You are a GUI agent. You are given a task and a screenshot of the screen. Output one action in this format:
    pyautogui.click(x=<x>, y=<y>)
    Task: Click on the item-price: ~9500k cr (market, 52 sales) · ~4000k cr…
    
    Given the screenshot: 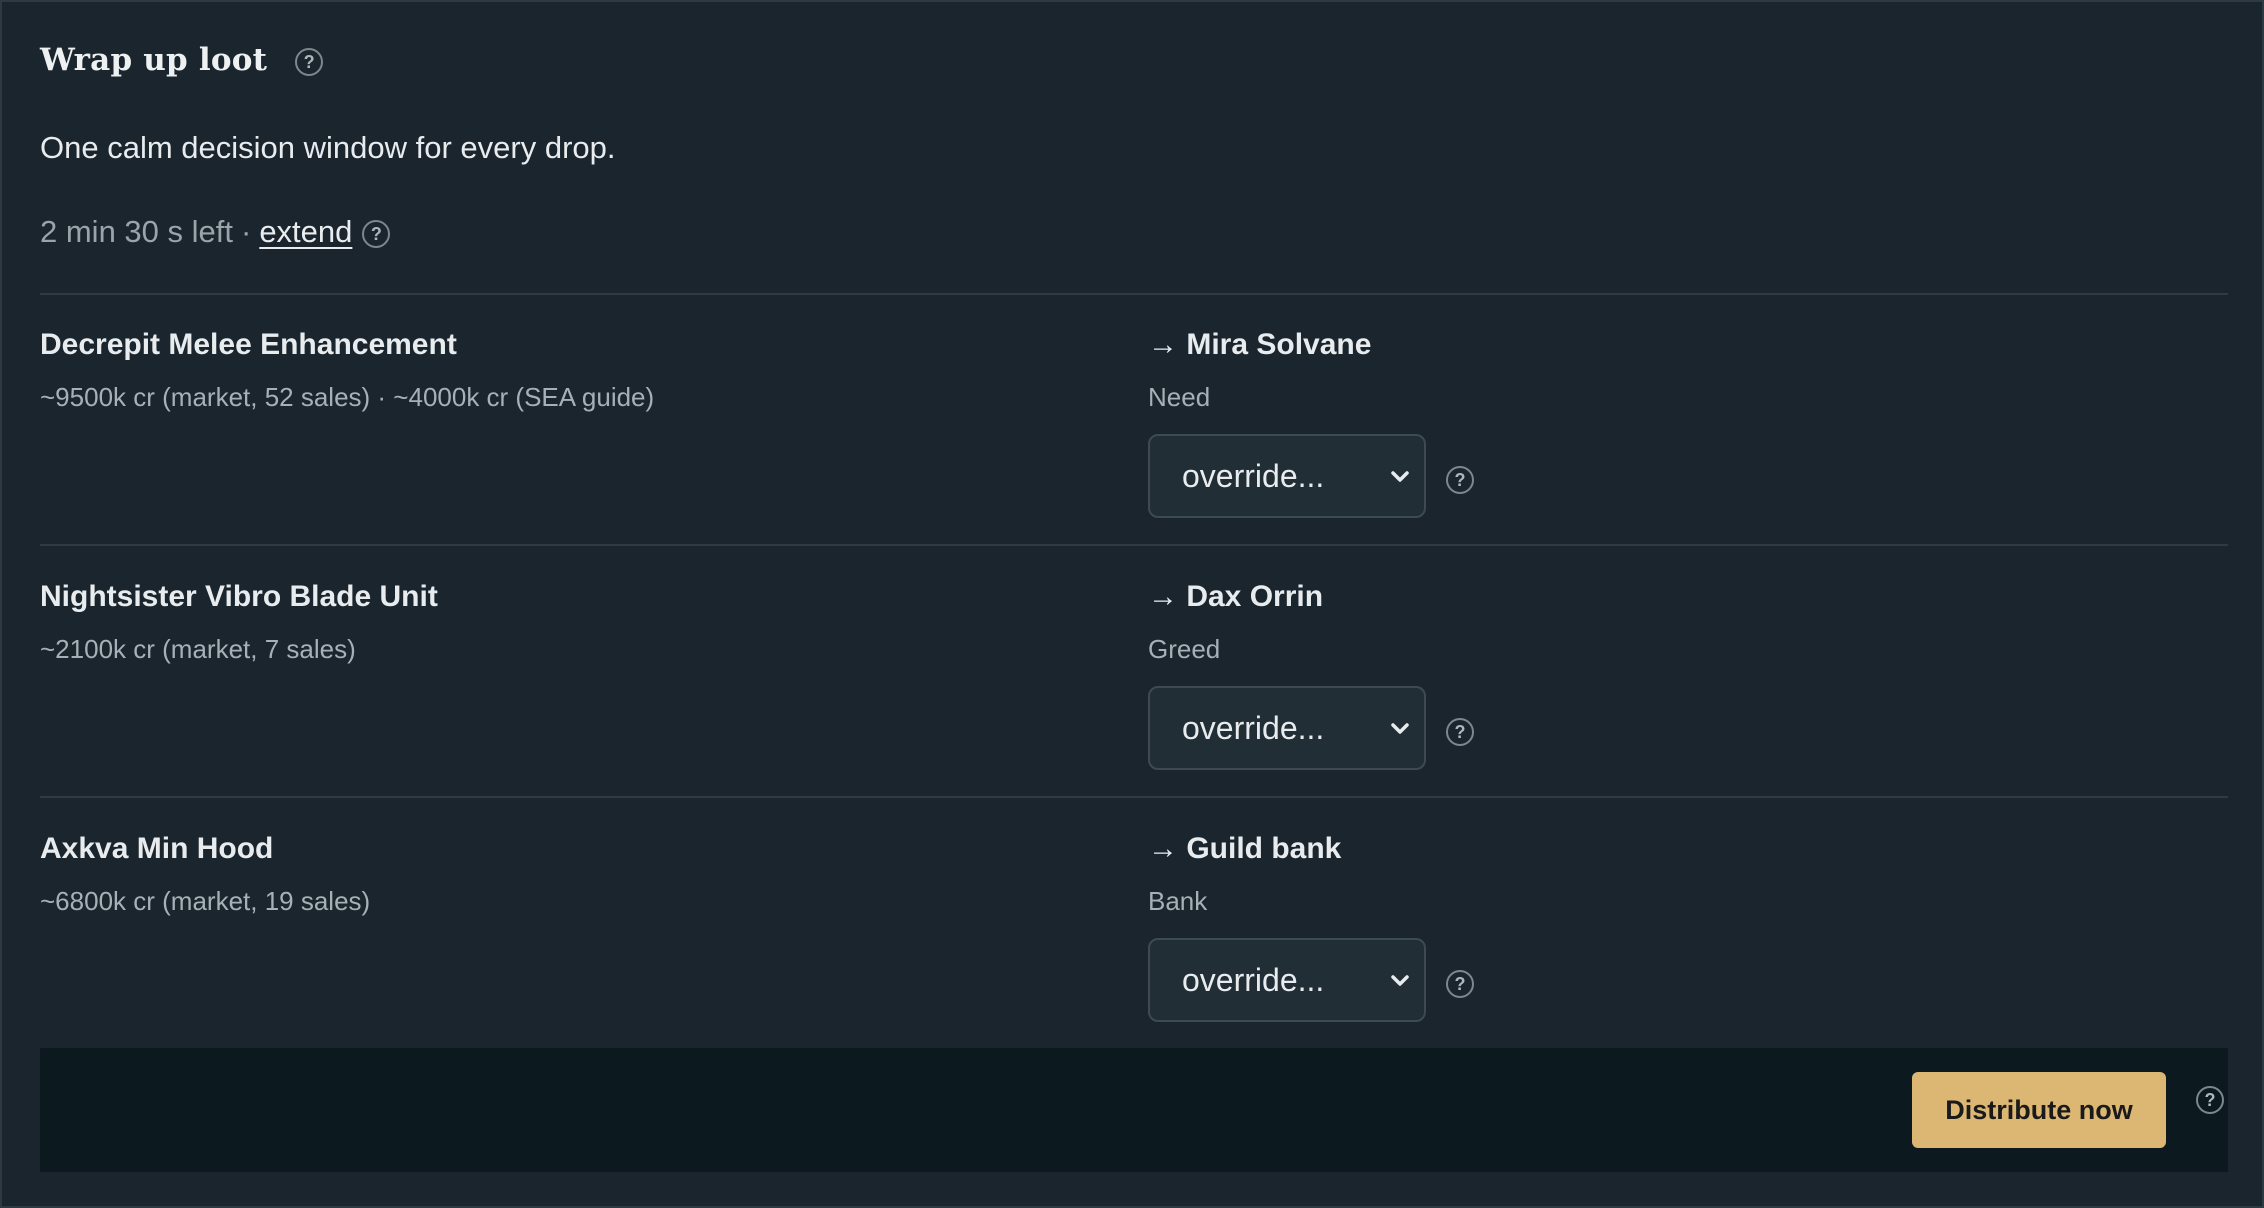 What is the action you would take?
    pyautogui.click(x=347, y=397)
    